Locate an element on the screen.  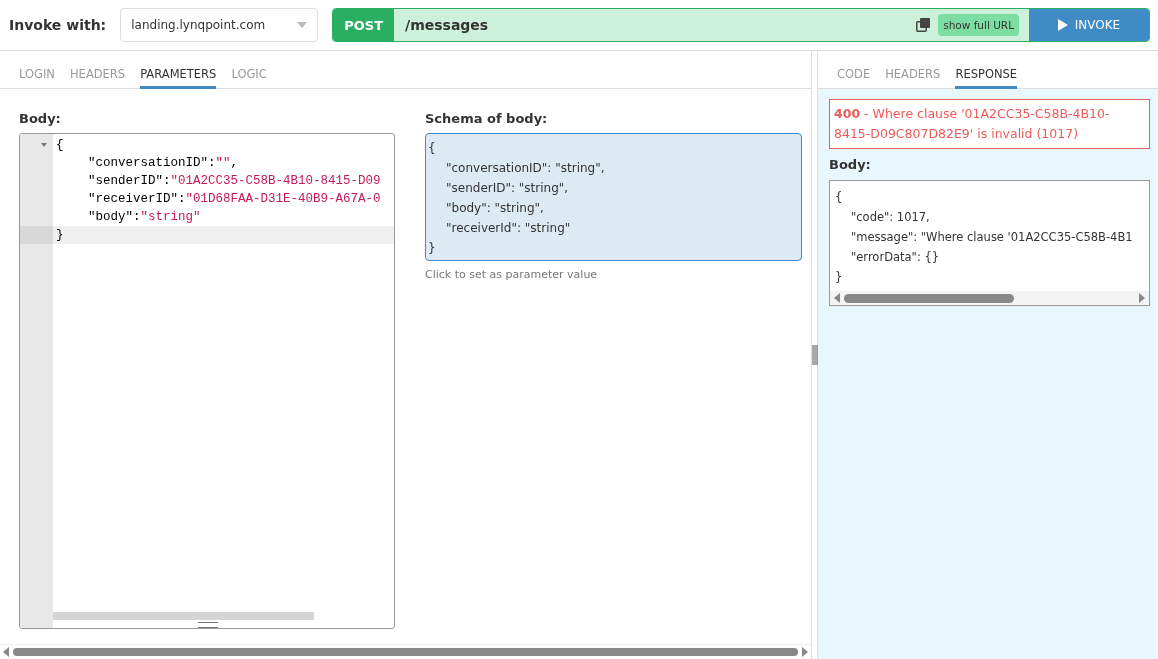
show-full-url-button: show full URL is located at coordinates (978, 25).